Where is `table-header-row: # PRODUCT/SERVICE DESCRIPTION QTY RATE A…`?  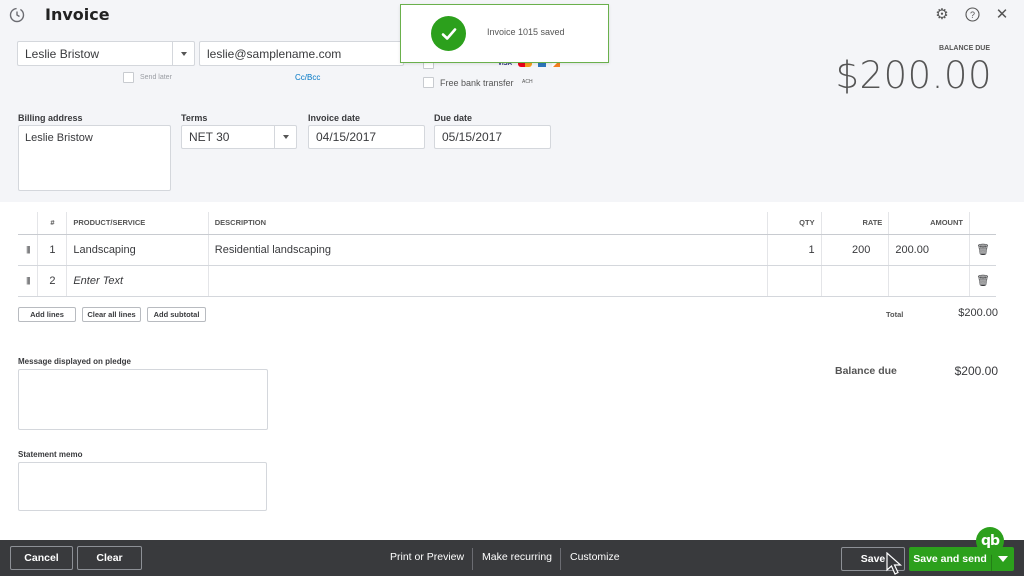 table-header-row: # PRODUCT/SERVICE DESCRIPTION QTY RATE A… is located at coordinates (507, 223).